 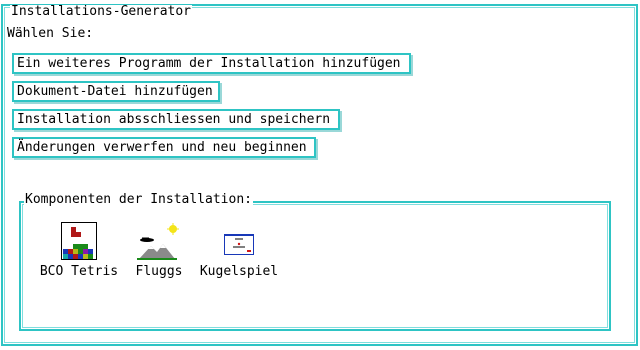 I want to click on component-kugelspiel: Kugelspiel, so click(x=239, y=250).